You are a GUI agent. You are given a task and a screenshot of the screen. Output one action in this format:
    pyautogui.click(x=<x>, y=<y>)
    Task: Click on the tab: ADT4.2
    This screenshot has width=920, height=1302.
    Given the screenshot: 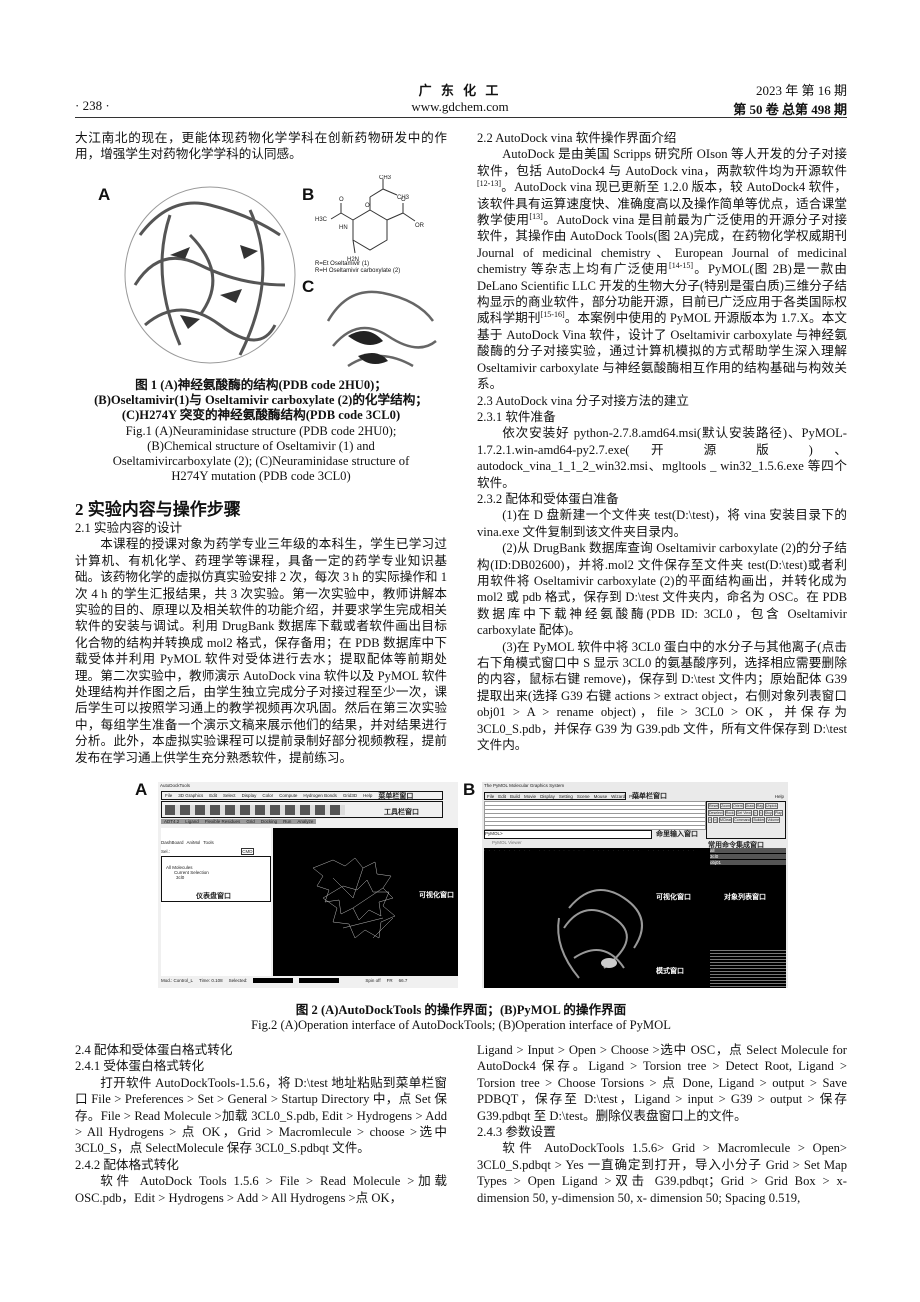 What is the action you would take?
    pyautogui.click(x=171, y=821)
    